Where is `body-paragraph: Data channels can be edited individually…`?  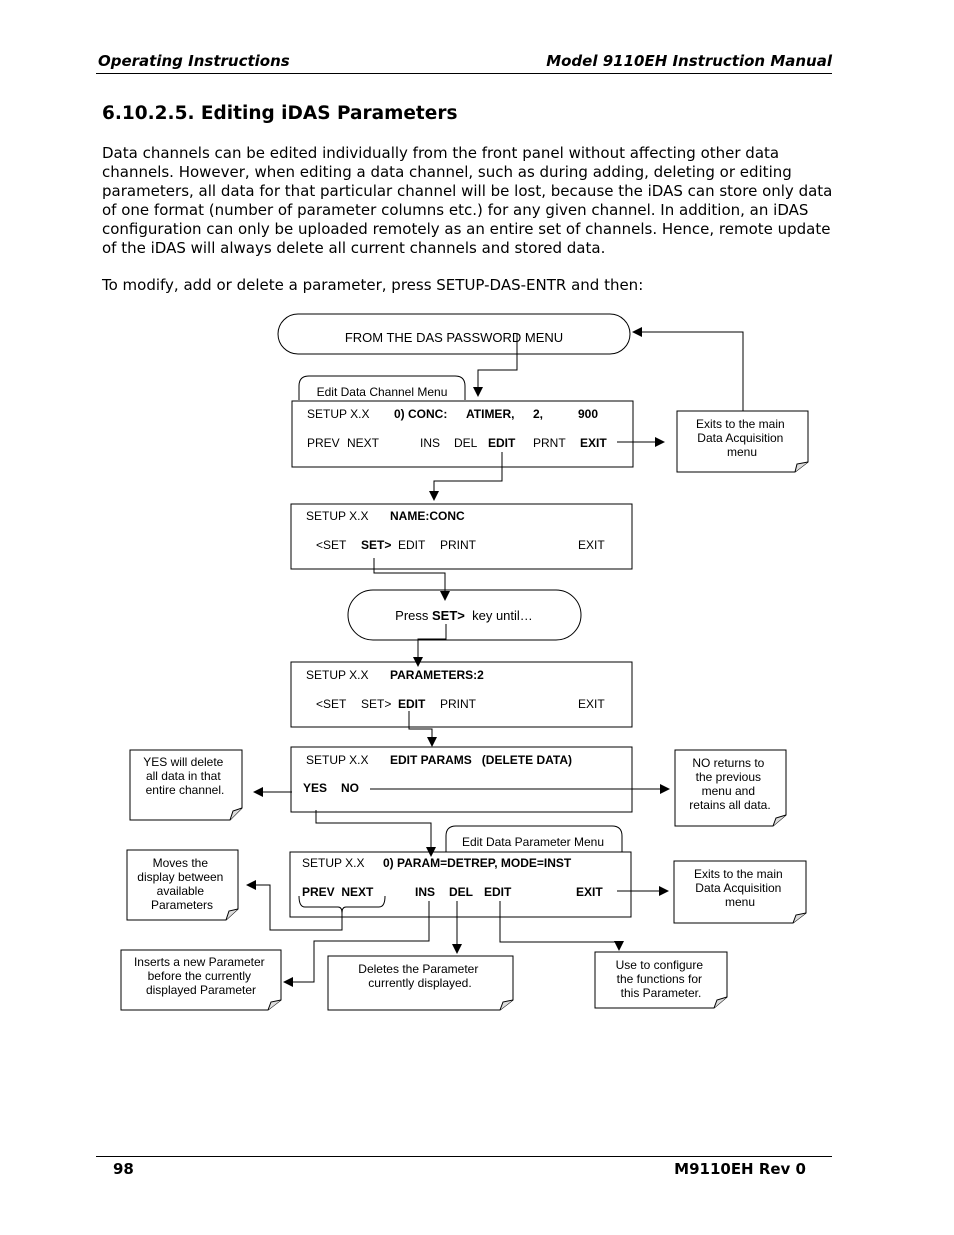 body-paragraph: Data channels can be edited individually… is located at coordinates (467, 200).